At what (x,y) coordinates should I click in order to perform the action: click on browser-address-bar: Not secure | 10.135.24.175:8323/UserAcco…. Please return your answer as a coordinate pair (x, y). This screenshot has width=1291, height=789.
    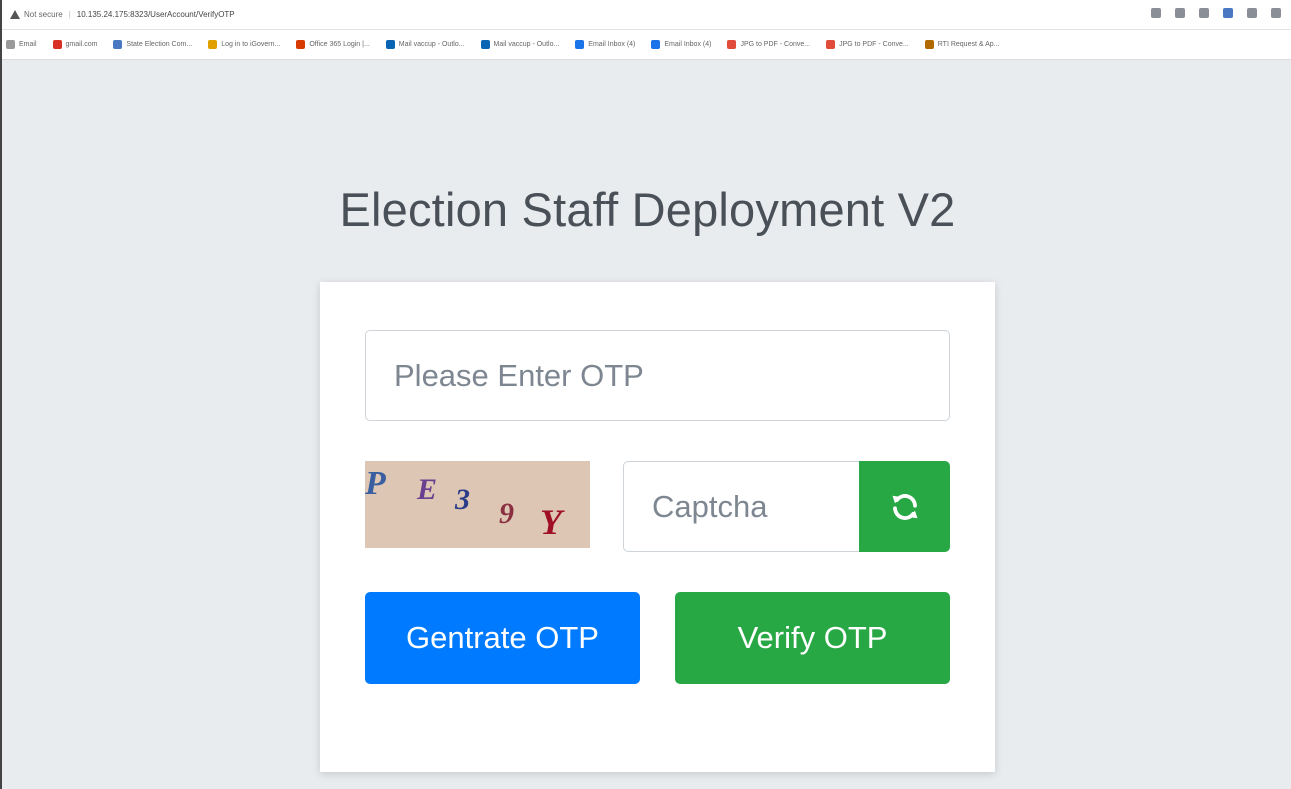
    Looking at the image, I should click on (646, 15).